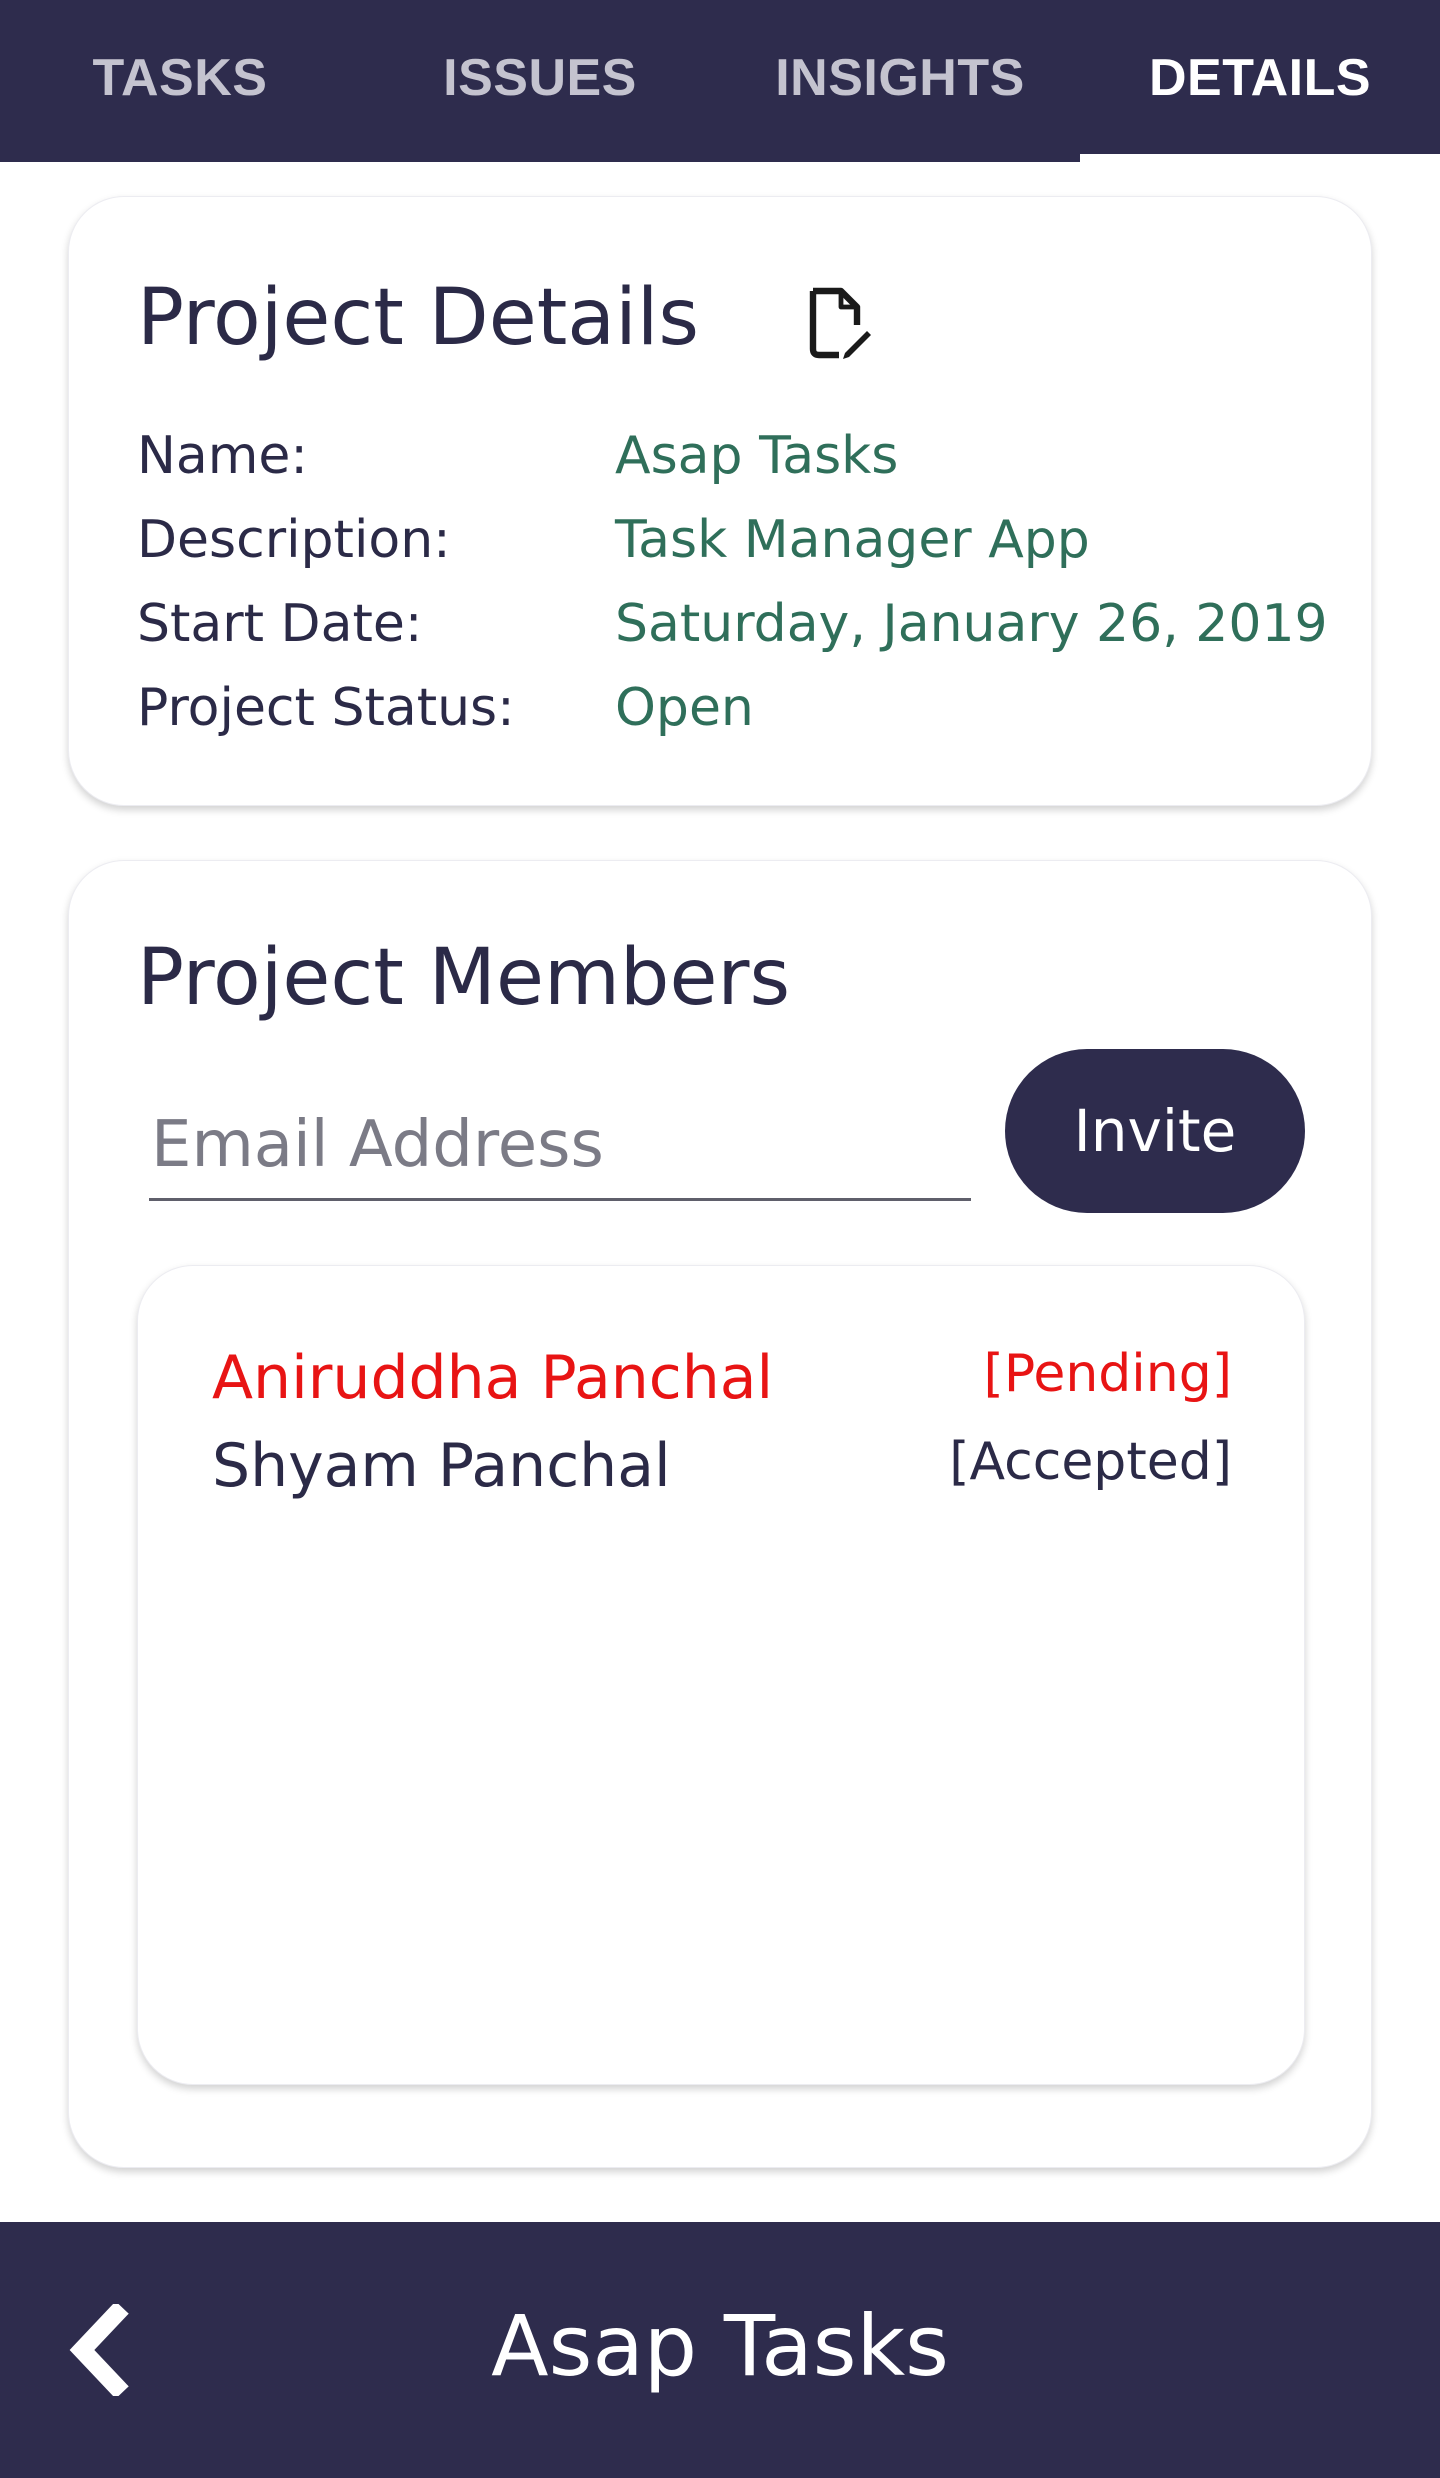 Image resolution: width=1440 pixels, height=2478 pixels. I want to click on bottom-app-bar: Asap Tasks, so click(720, 2350).